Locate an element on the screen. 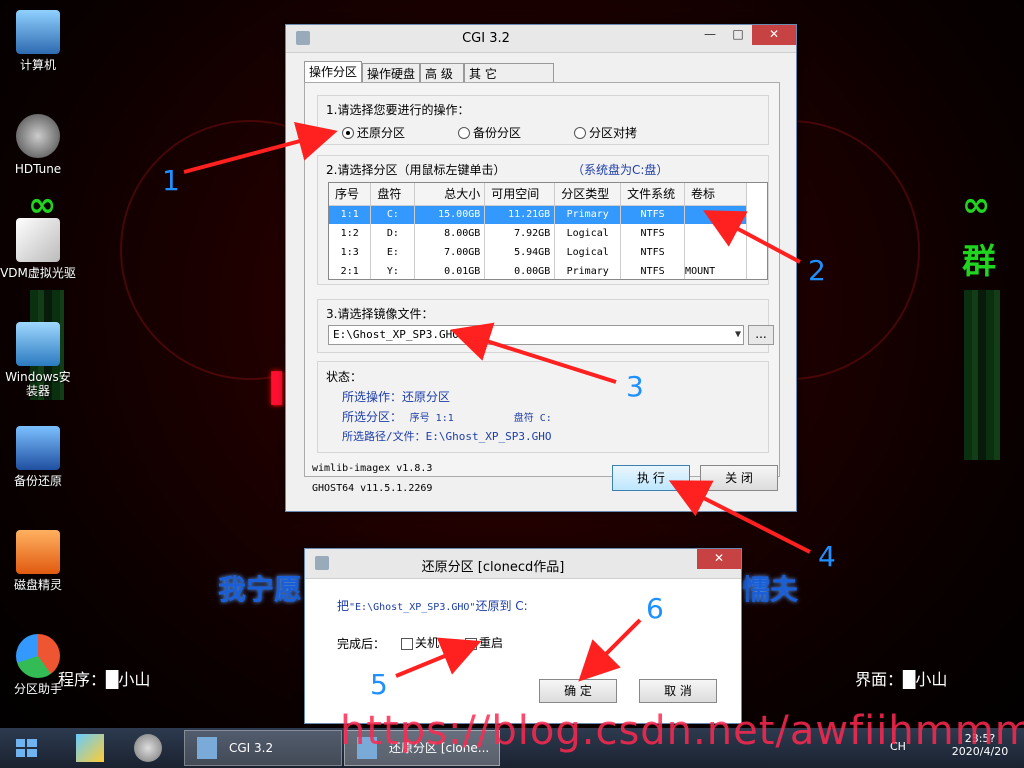 Image resolution: width=1024 pixels, height=768 pixels. annotation-number-6: 6 is located at coordinates (655, 608).